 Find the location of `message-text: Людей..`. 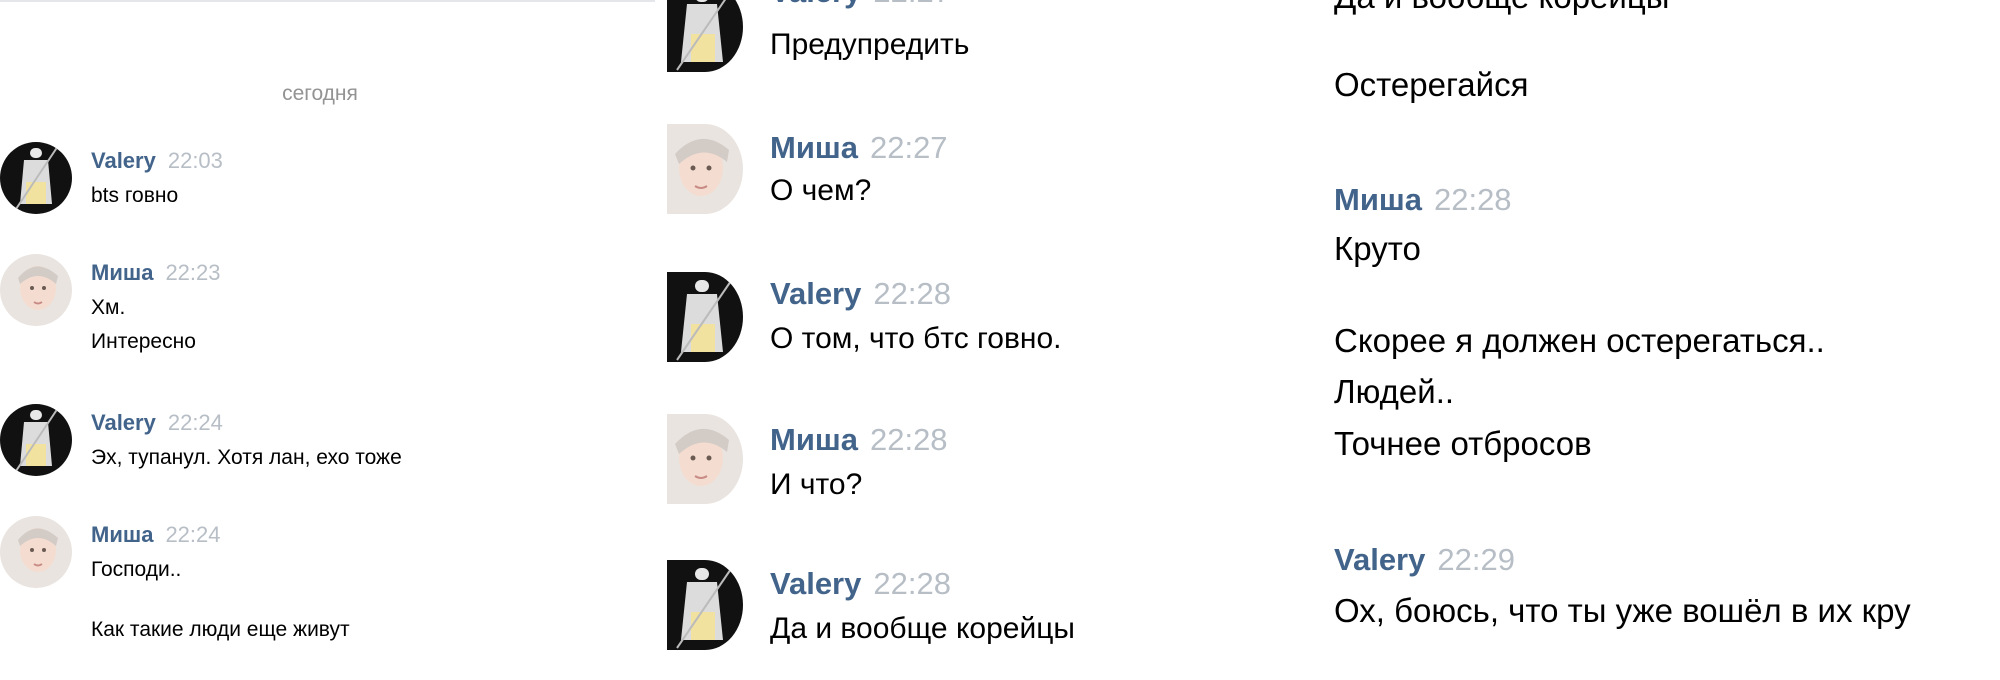

message-text: Людей.. is located at coordinates (1394, 391).